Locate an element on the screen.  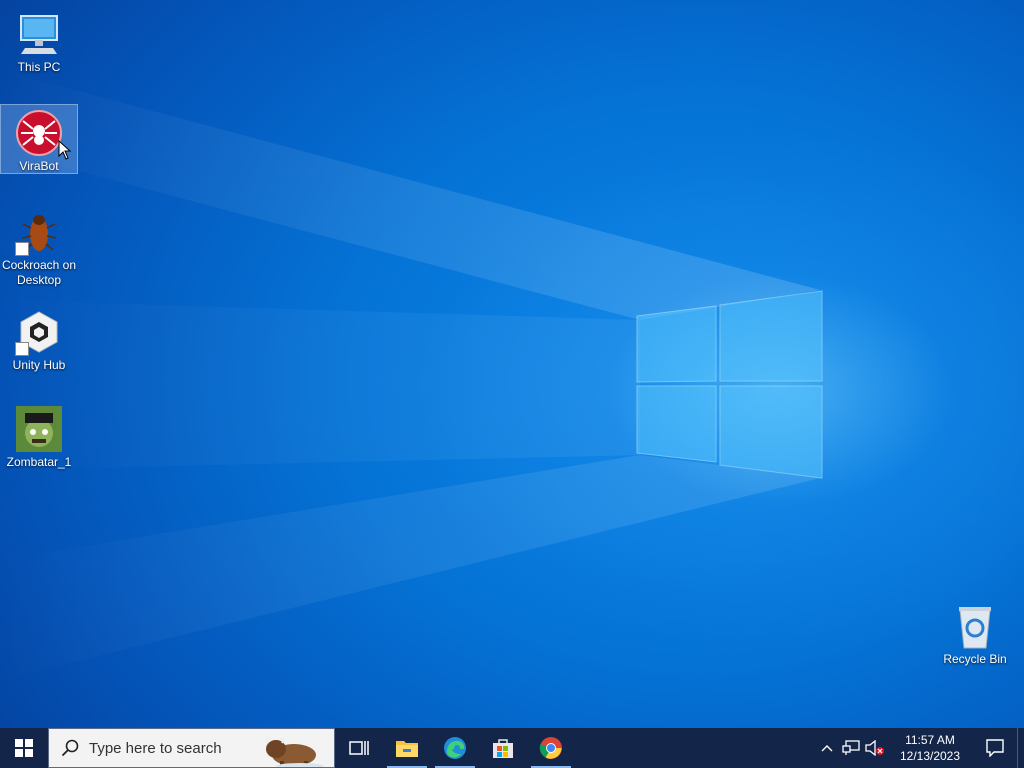
desktop-icon-zombatar: Zombatar_1 is located at coordinates (39, 435).